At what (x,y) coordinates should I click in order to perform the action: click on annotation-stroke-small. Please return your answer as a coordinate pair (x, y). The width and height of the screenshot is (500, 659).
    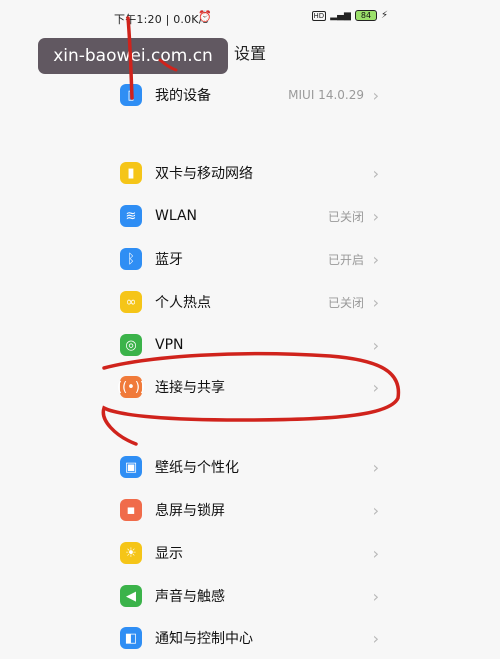
    Looking at the image, I should click on (168, 65).